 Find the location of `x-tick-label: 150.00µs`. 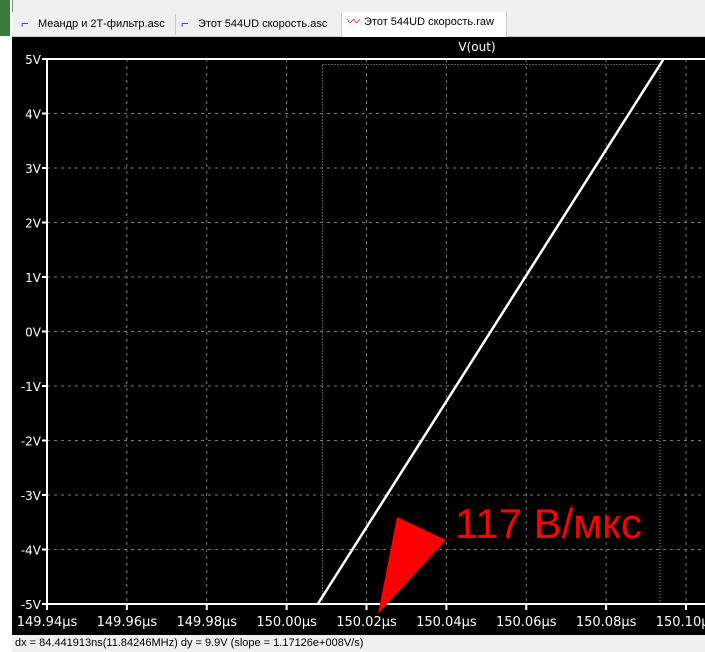

x-tick-label: 150.00µs is located at coordinates (286, 622).